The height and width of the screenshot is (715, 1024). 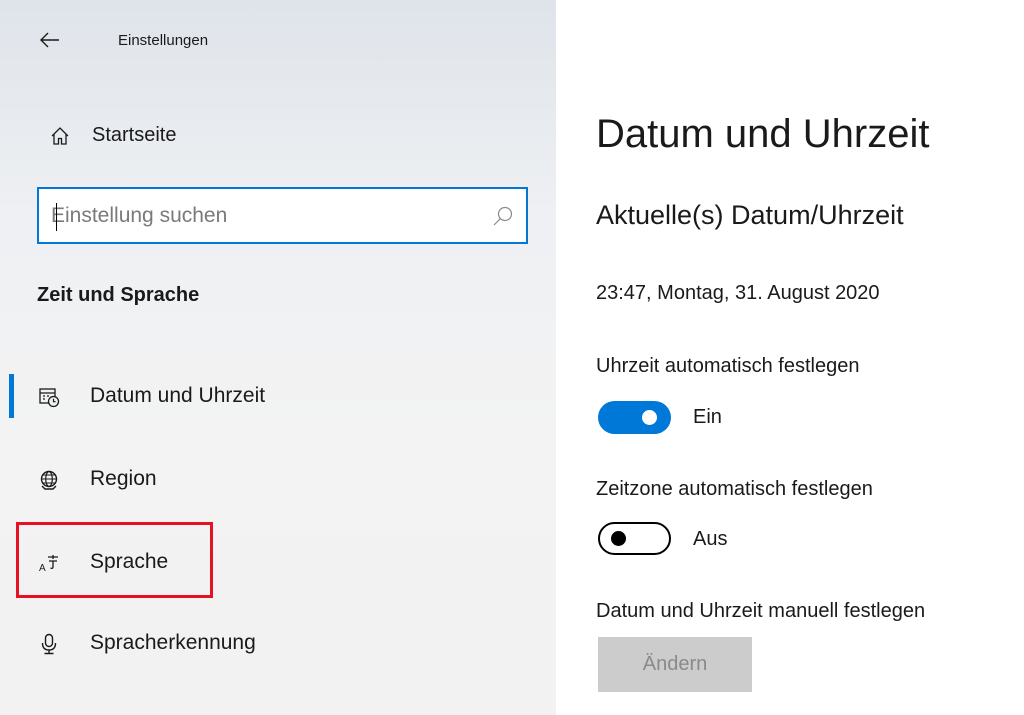 I want to click on calendar-clock-icon, so click(x=49, y=397).